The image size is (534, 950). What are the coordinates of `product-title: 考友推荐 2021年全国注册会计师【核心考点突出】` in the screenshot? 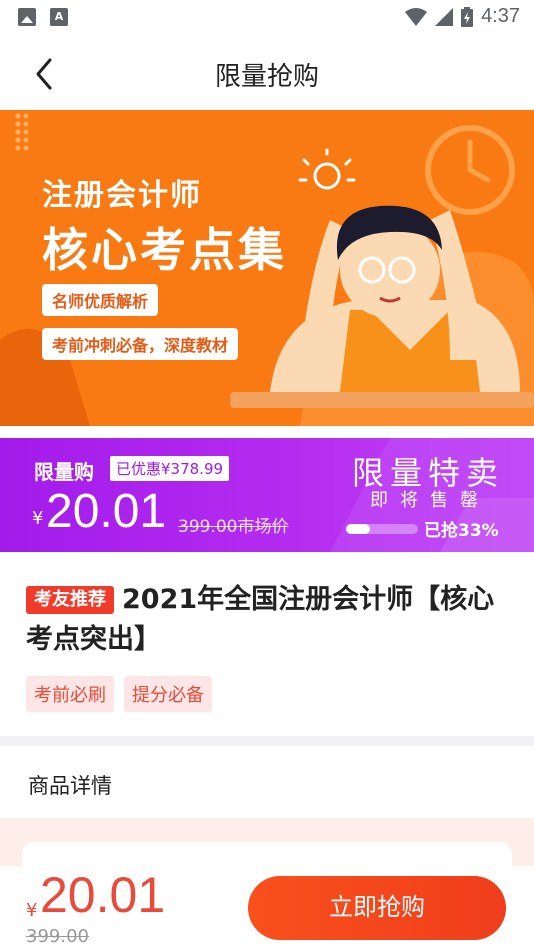 It's located at (271, 620).